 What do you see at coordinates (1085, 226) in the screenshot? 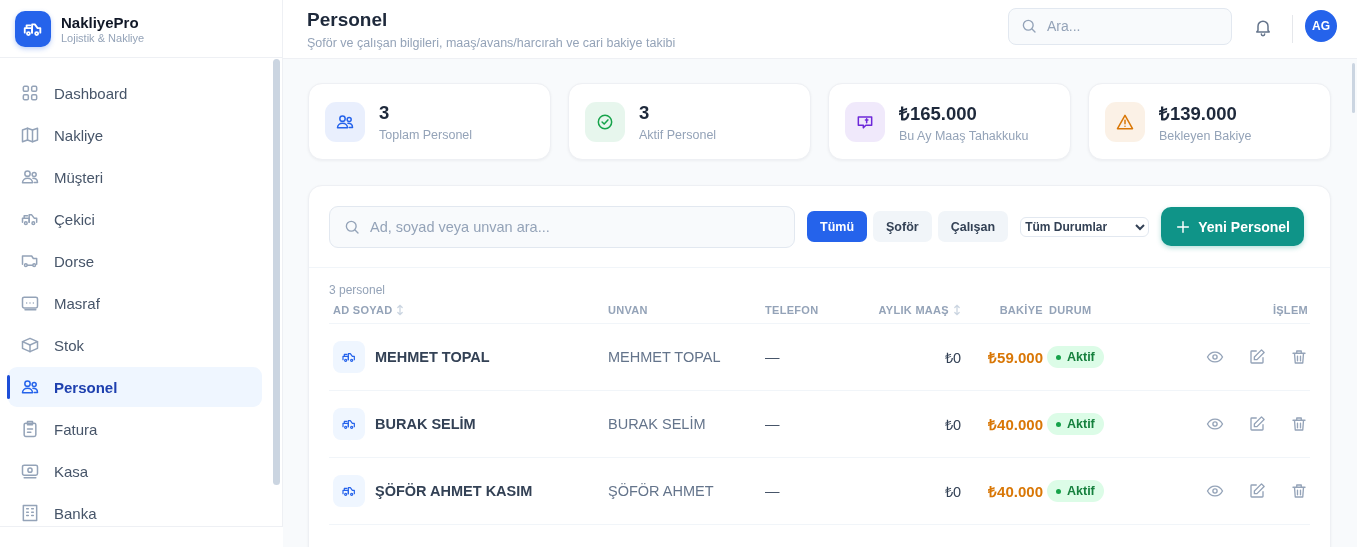
I see `status-select: Tüm Durumlar` at bounding box center [1085, 226].